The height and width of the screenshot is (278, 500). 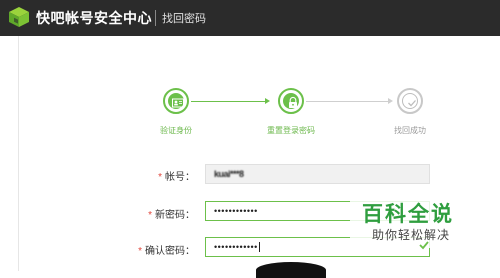 What do you see at coordinates (236, 211) in the screenshot?
I see `new-password-value: ••••••••••••` at bounding box center [236, 211].